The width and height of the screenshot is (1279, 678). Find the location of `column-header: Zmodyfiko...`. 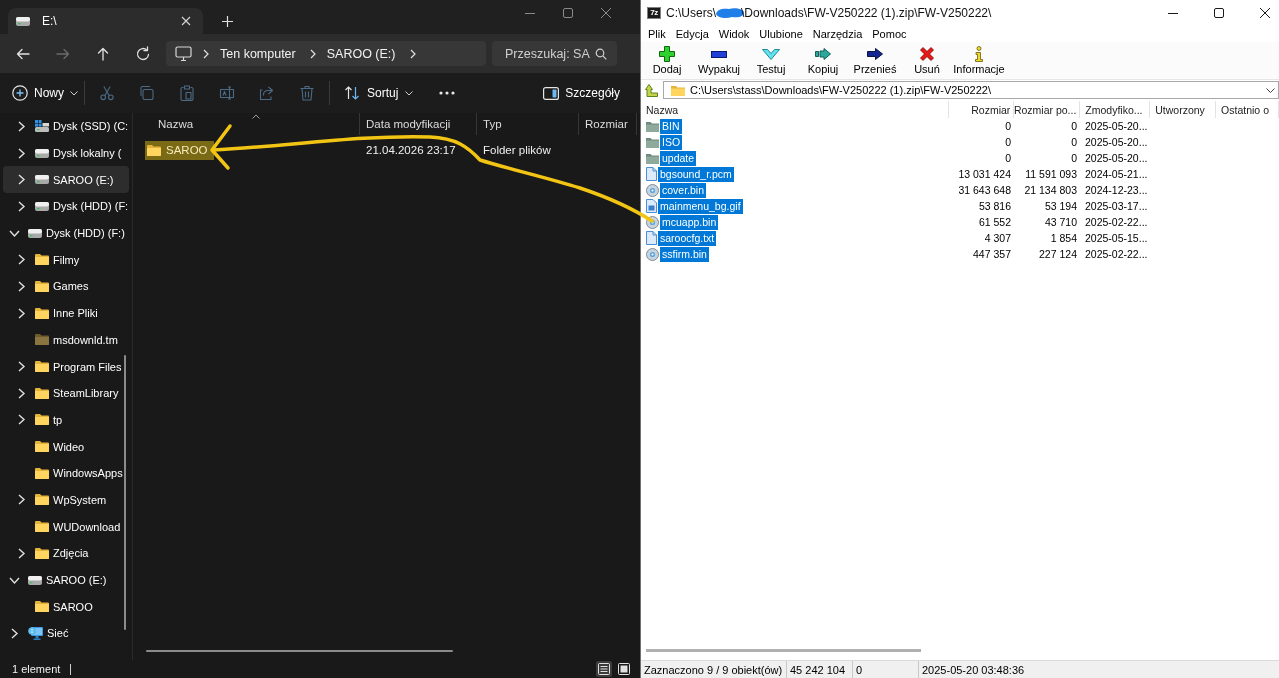

column-header: Zmodyfiko... is located at coordinates (1115, 109).